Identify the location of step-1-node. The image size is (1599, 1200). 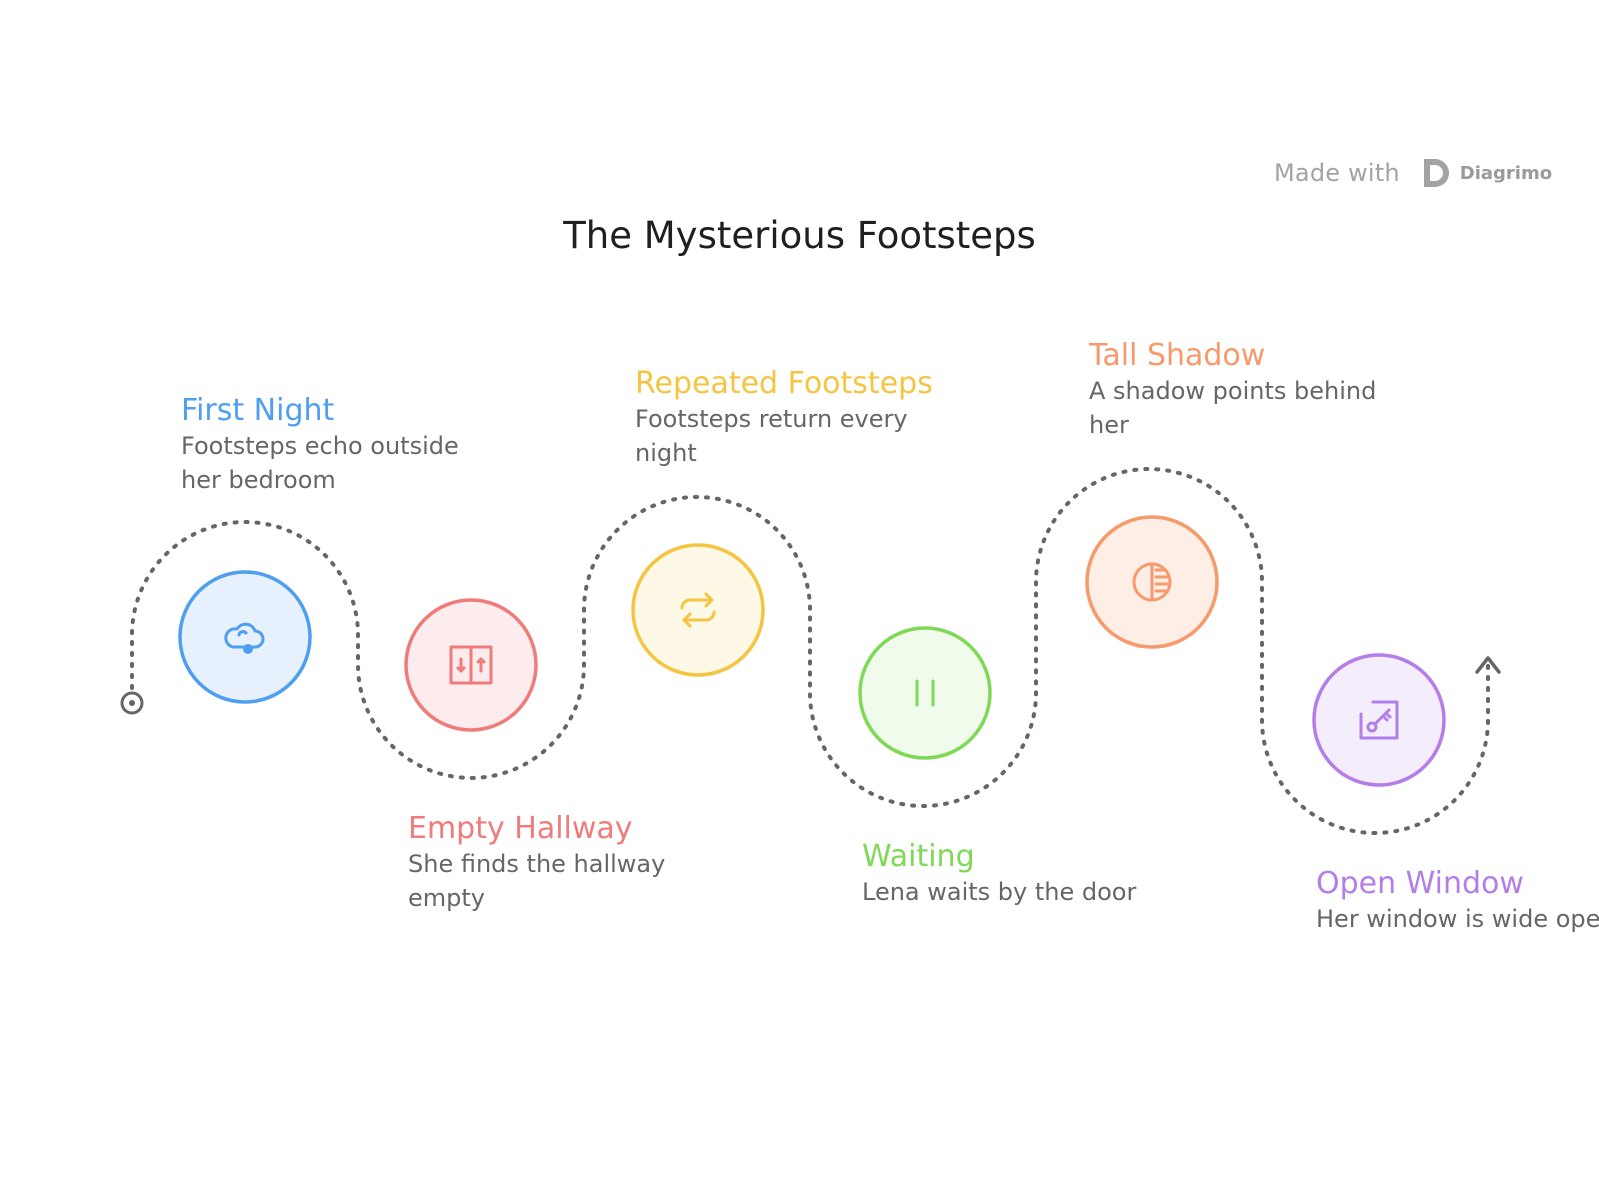
(245, 637).